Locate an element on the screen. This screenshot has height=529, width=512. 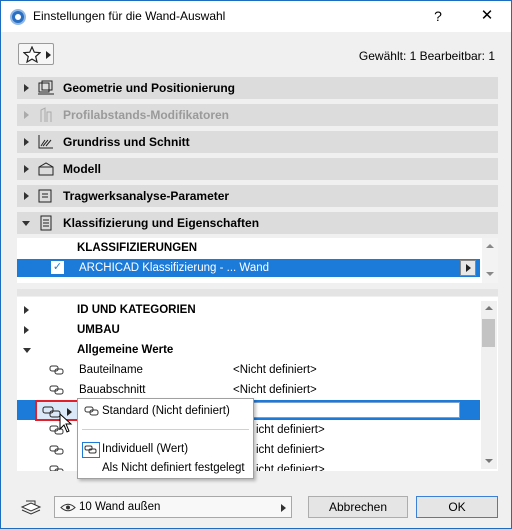
layer-name: 10 Wand außen is located at coordinates (120, 507).